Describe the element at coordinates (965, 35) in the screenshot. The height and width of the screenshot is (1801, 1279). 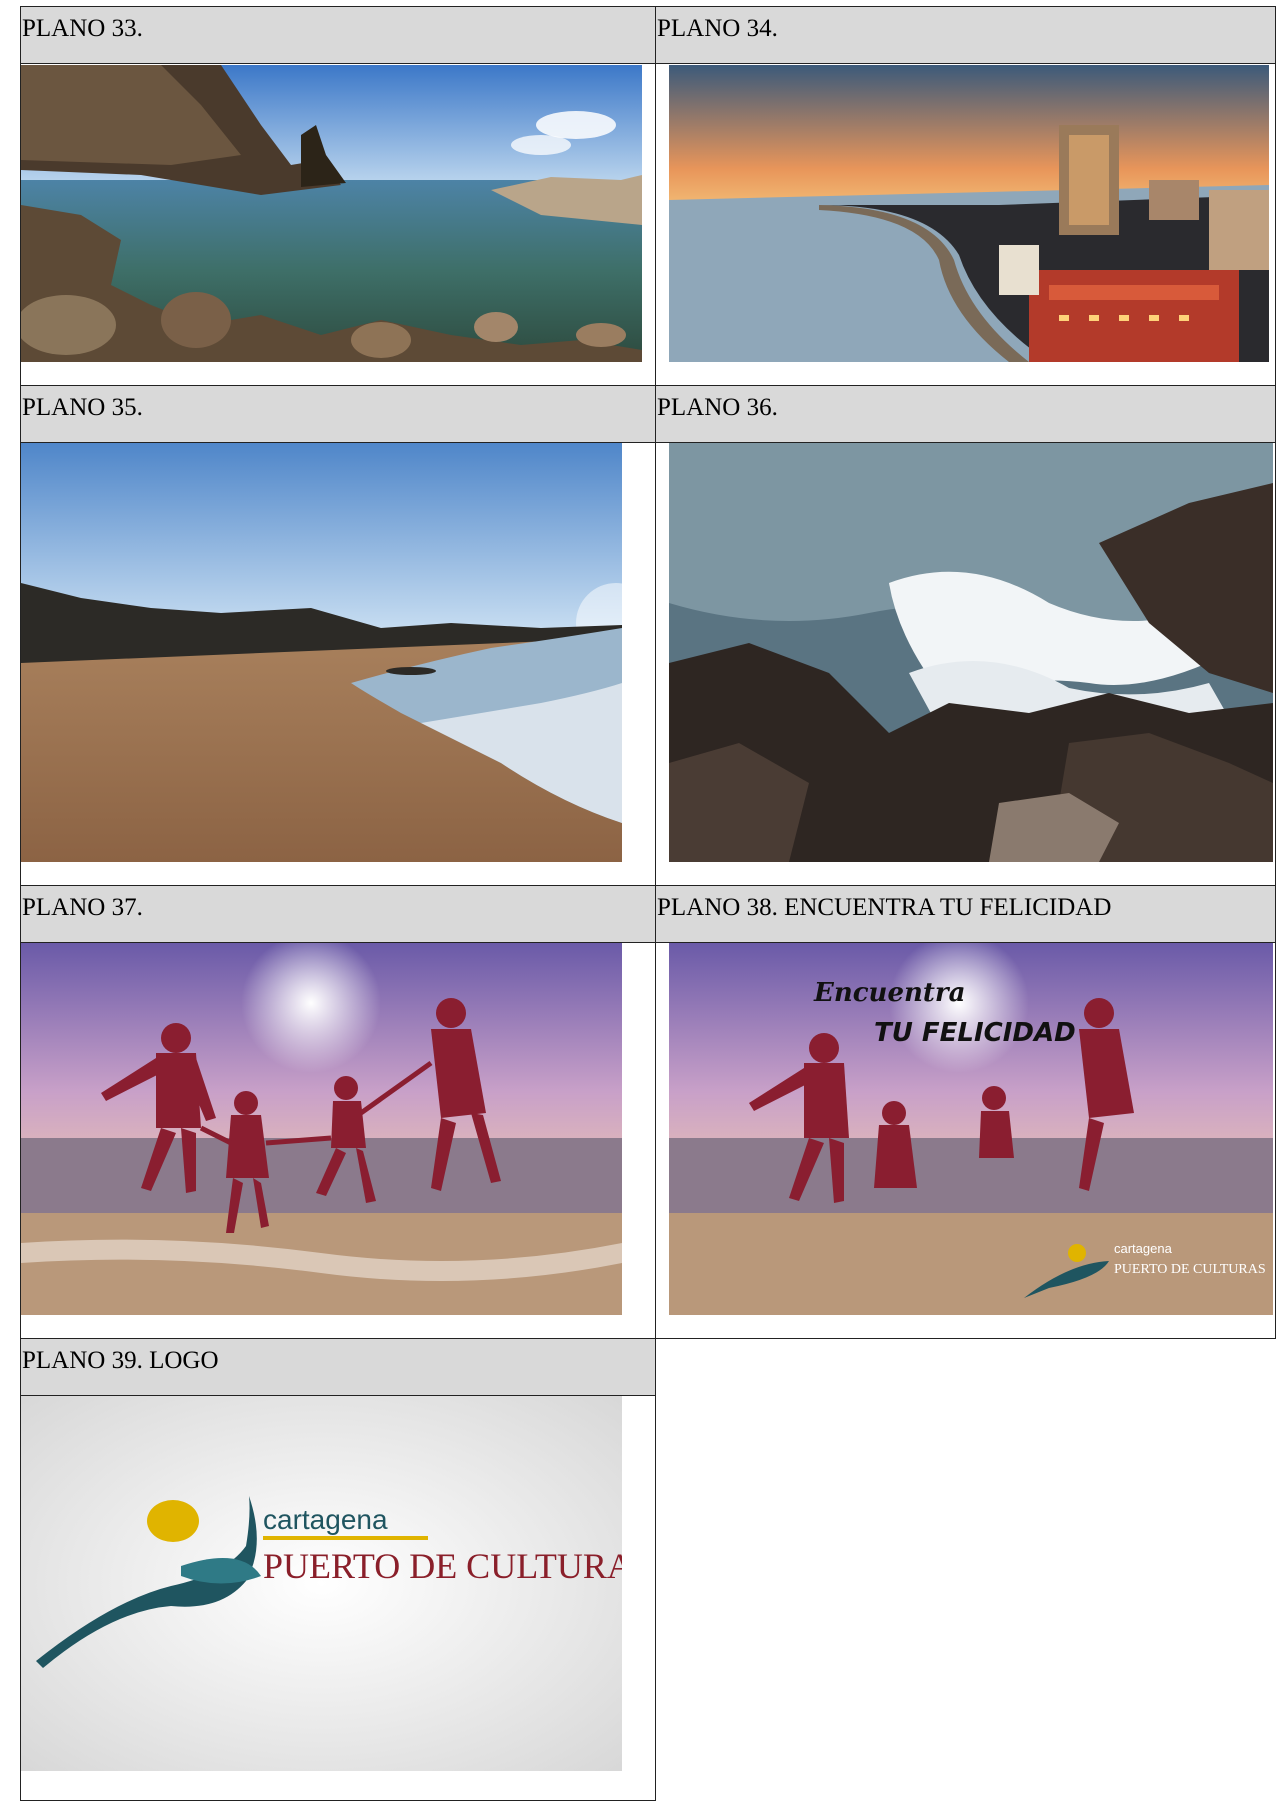
I see `plano-34-header: PLANO 34.` at that location.